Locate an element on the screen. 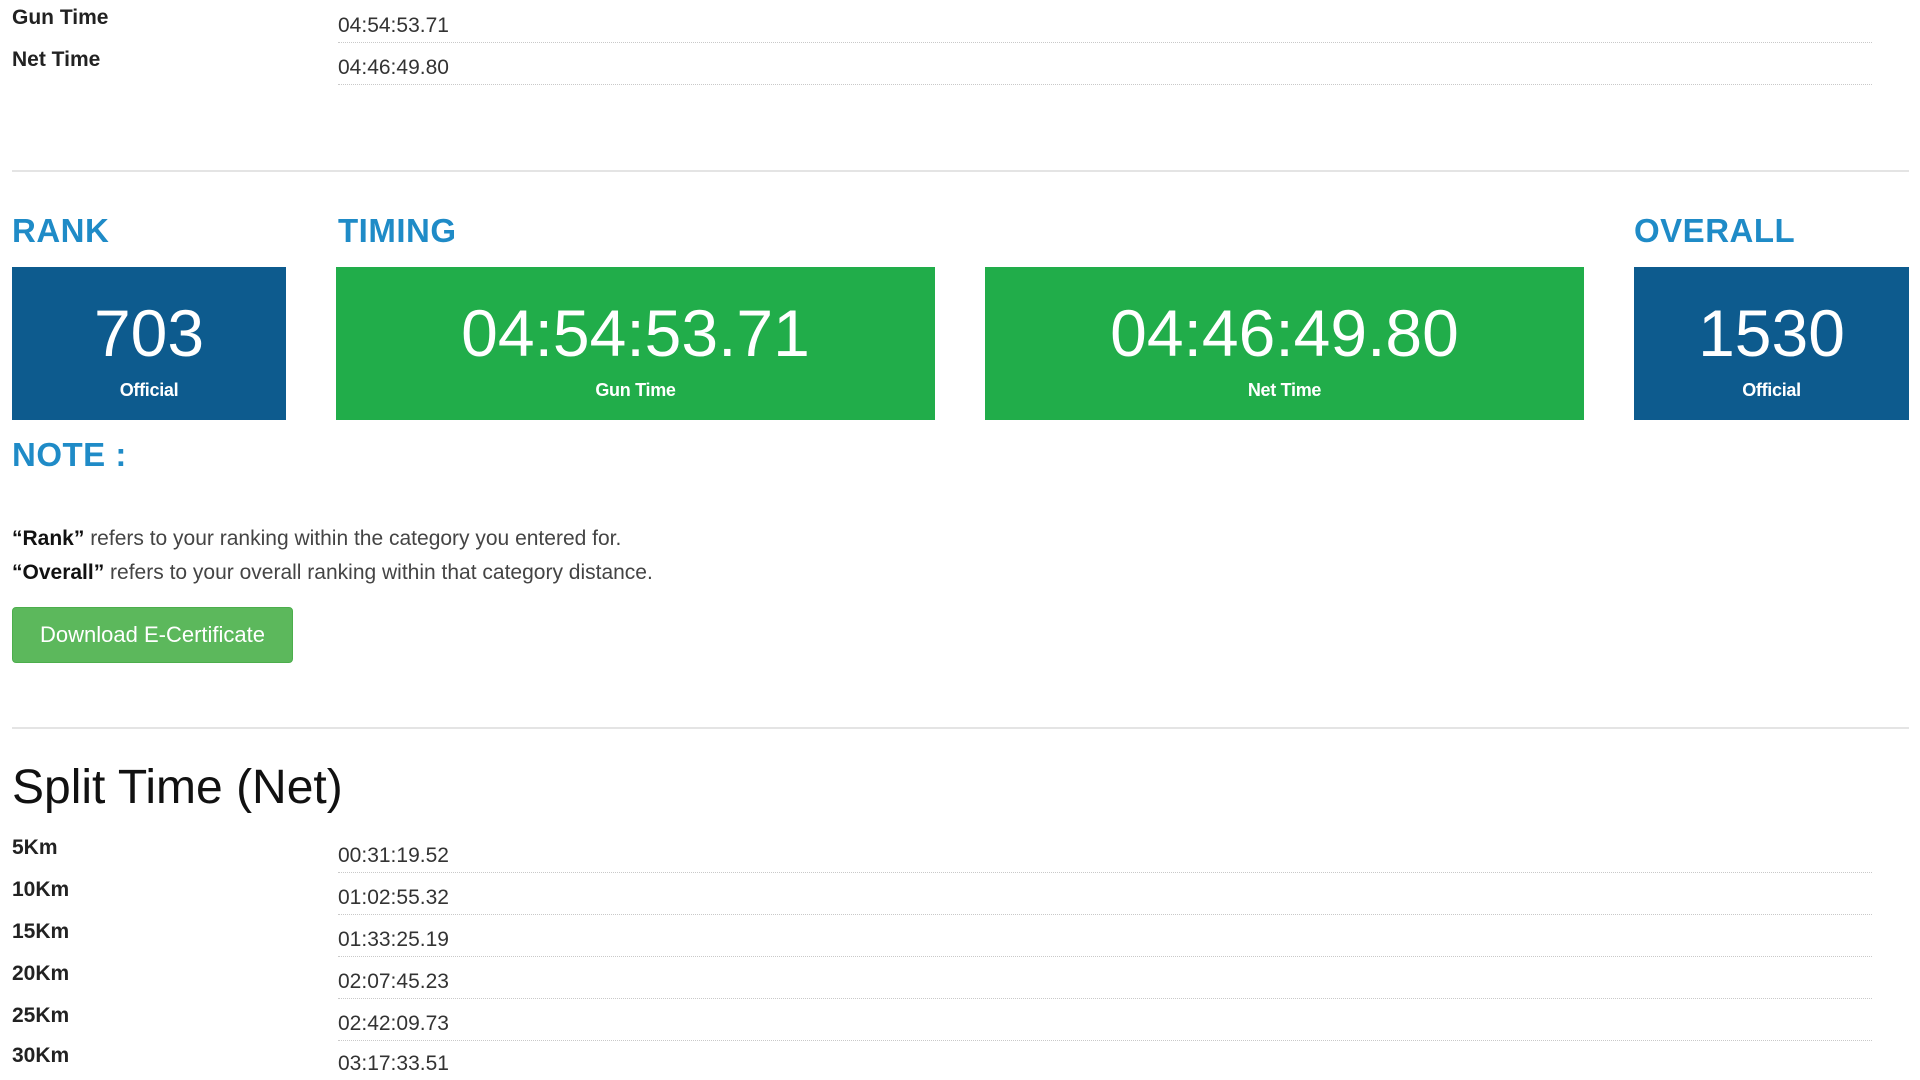  split-time-title: Split Time (Net) is located at coordinates (177, 787).